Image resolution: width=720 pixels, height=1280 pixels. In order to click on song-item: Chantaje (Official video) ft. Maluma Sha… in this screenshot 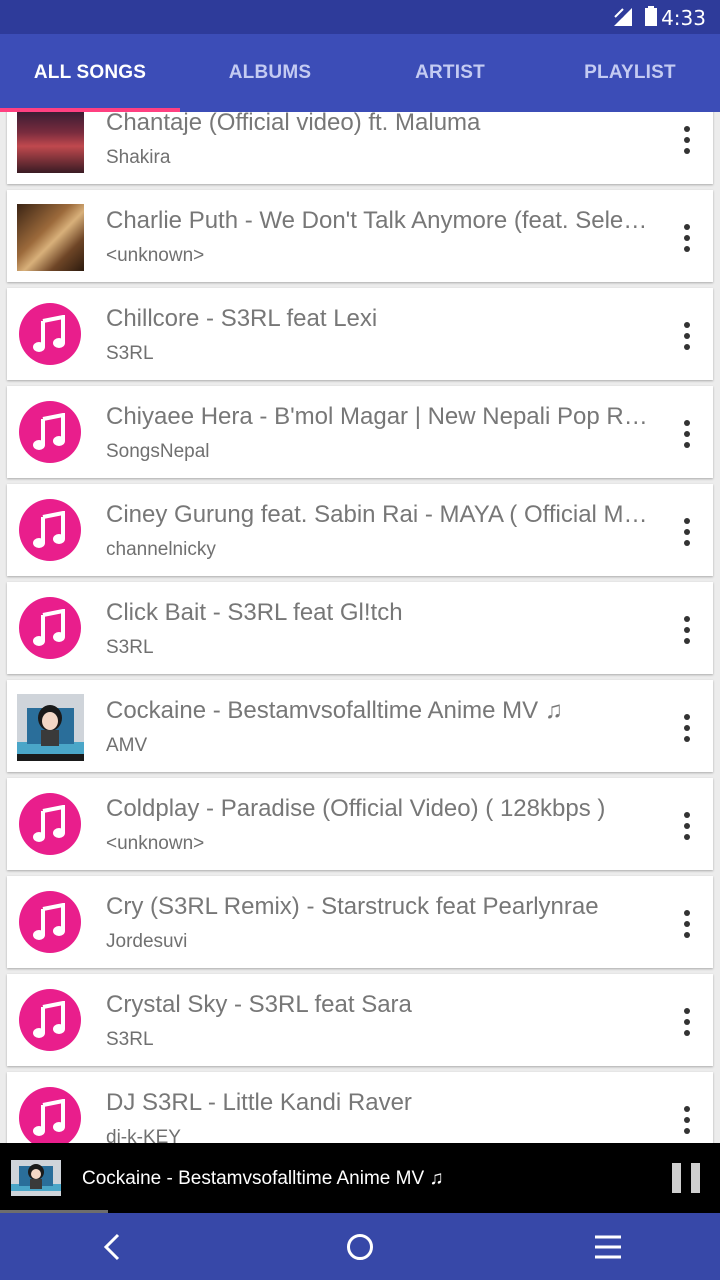, I will do `click(360, 148)`.